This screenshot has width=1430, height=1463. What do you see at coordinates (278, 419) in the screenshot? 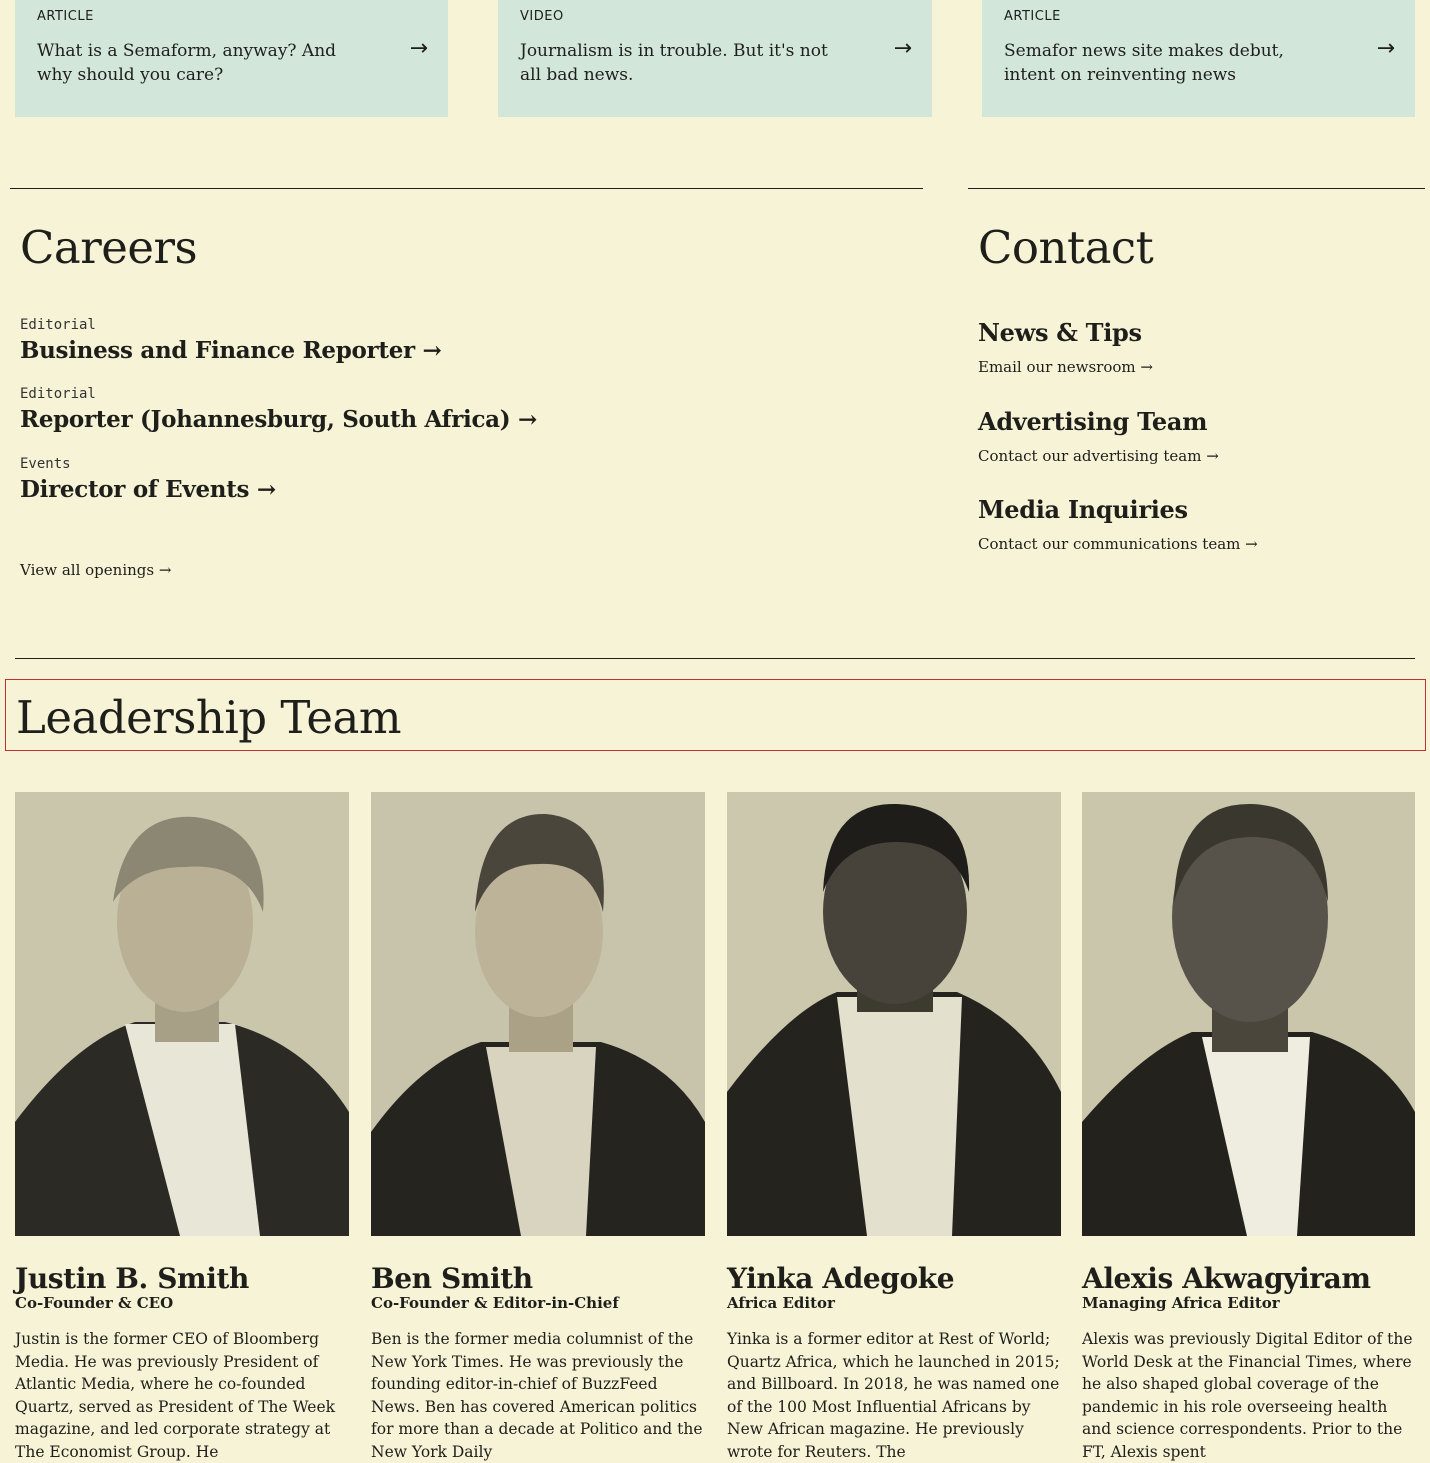
I see `job-link: Reporter (Johannesburg, South Africa) →` at bounding box center [278, 419].